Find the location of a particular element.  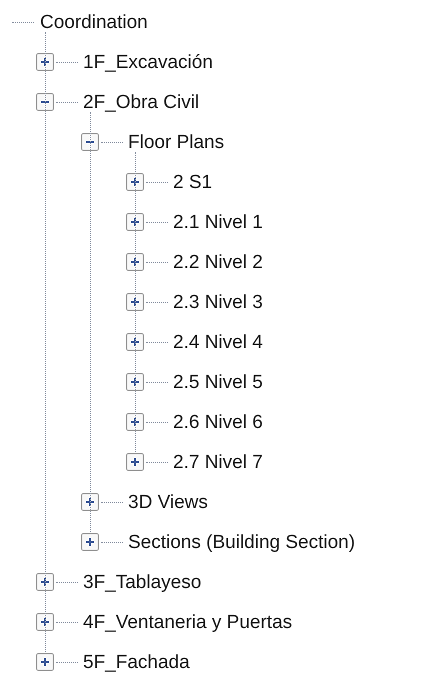

tree-item-label: 2.2 Nivel 2 is located at coordinates (218, 262).